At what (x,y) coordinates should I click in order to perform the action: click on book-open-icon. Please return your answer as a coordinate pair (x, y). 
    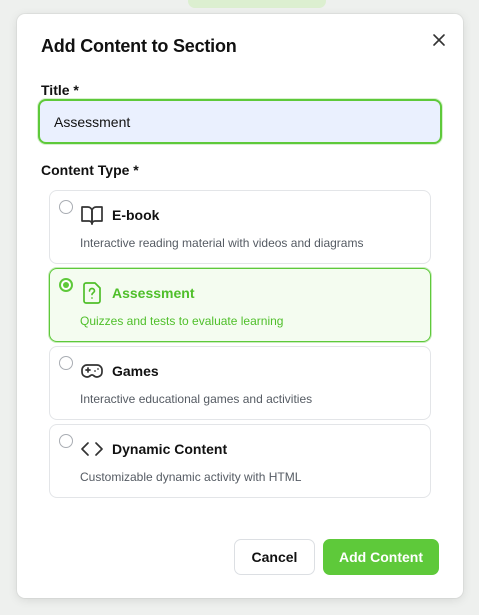
    Looking at the image, I should click on (92, 215).